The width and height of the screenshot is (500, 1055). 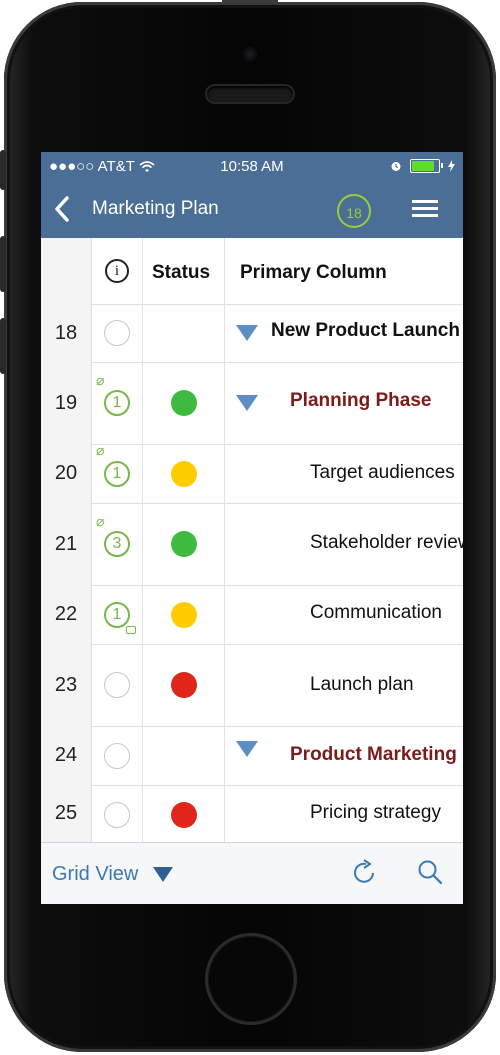 I want to click on charging-icon, so click(x=451, y=166).